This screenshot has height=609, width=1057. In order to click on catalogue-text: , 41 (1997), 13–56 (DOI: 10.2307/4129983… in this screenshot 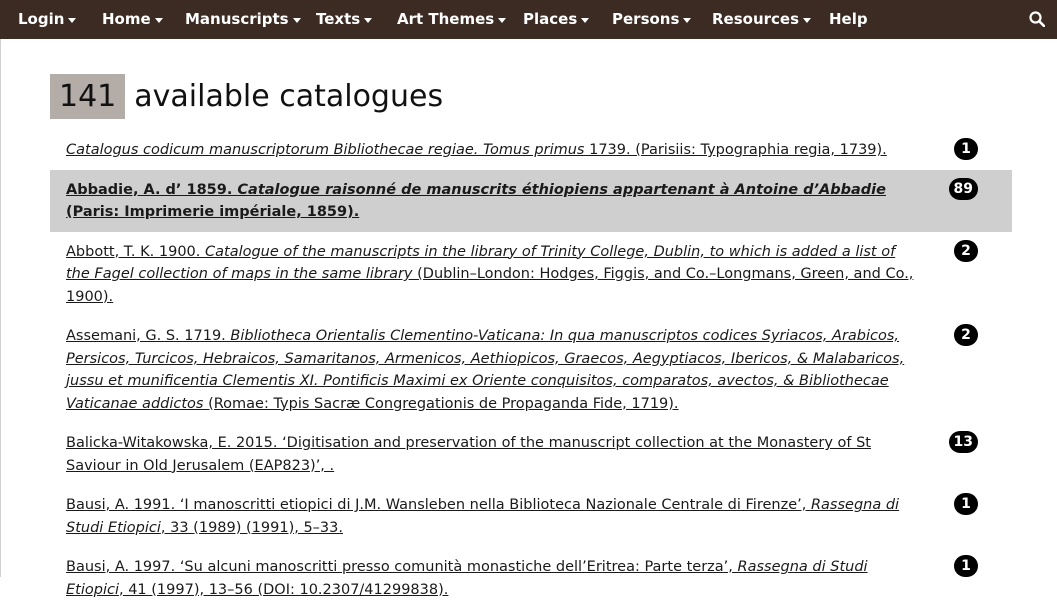, I will do `click(283, 589)`.